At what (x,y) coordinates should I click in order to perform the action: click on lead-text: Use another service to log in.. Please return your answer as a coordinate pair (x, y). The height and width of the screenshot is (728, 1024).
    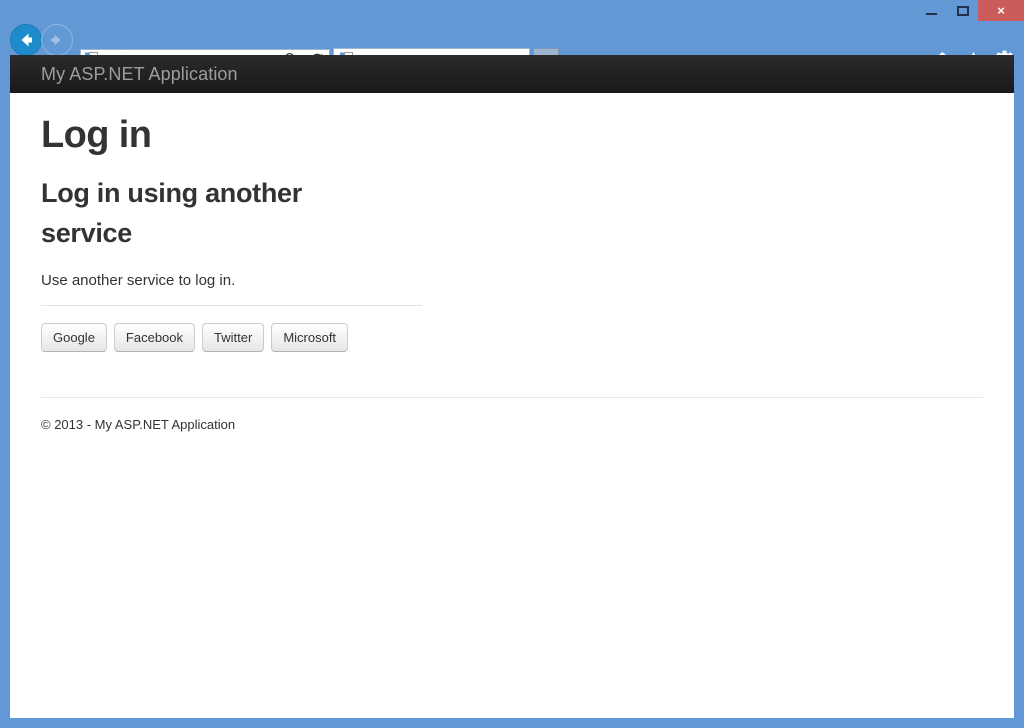
    Looking at the image, I should click on (138, 280).